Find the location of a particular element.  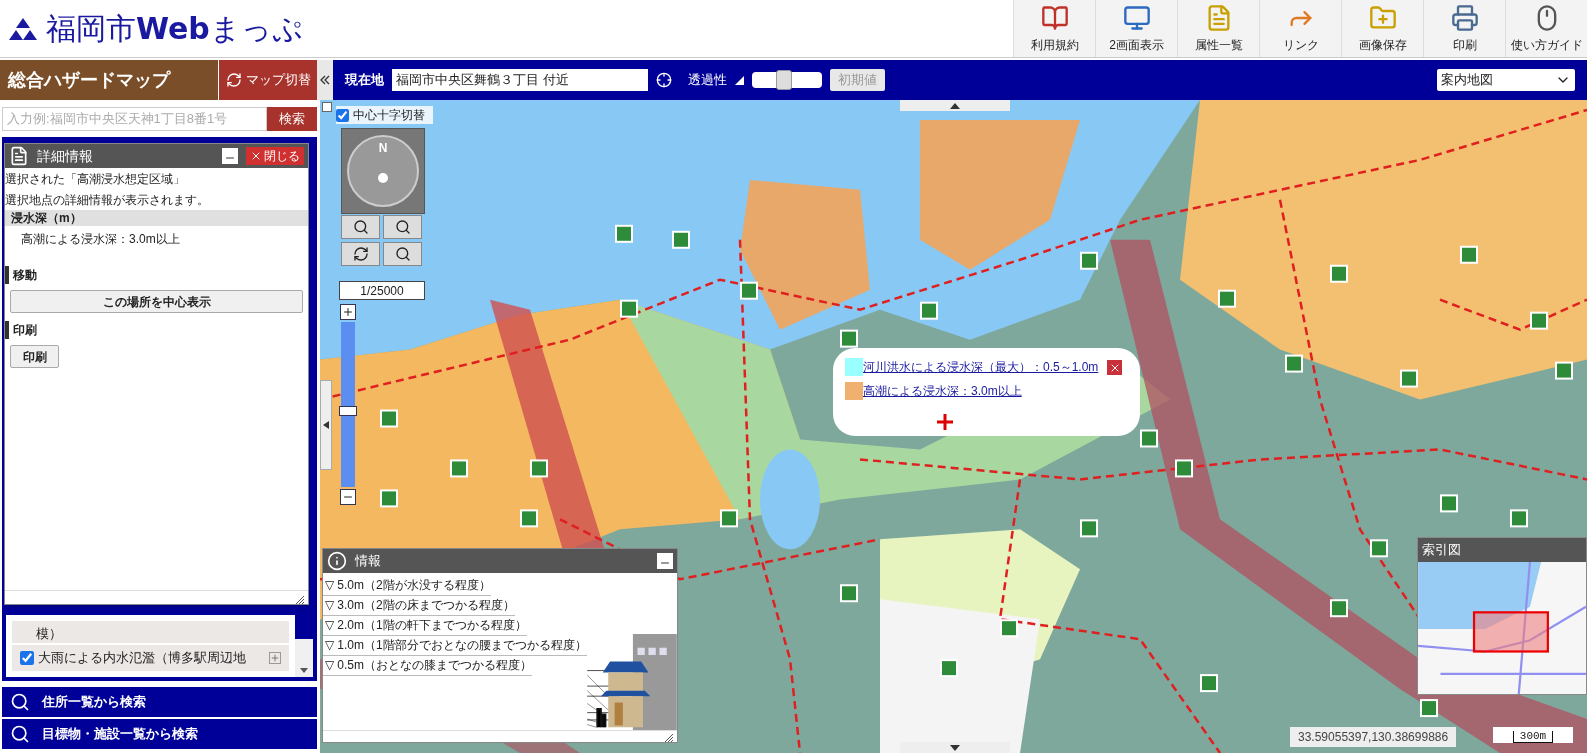

window-title: 情報 is located at coordinates (368, 561).